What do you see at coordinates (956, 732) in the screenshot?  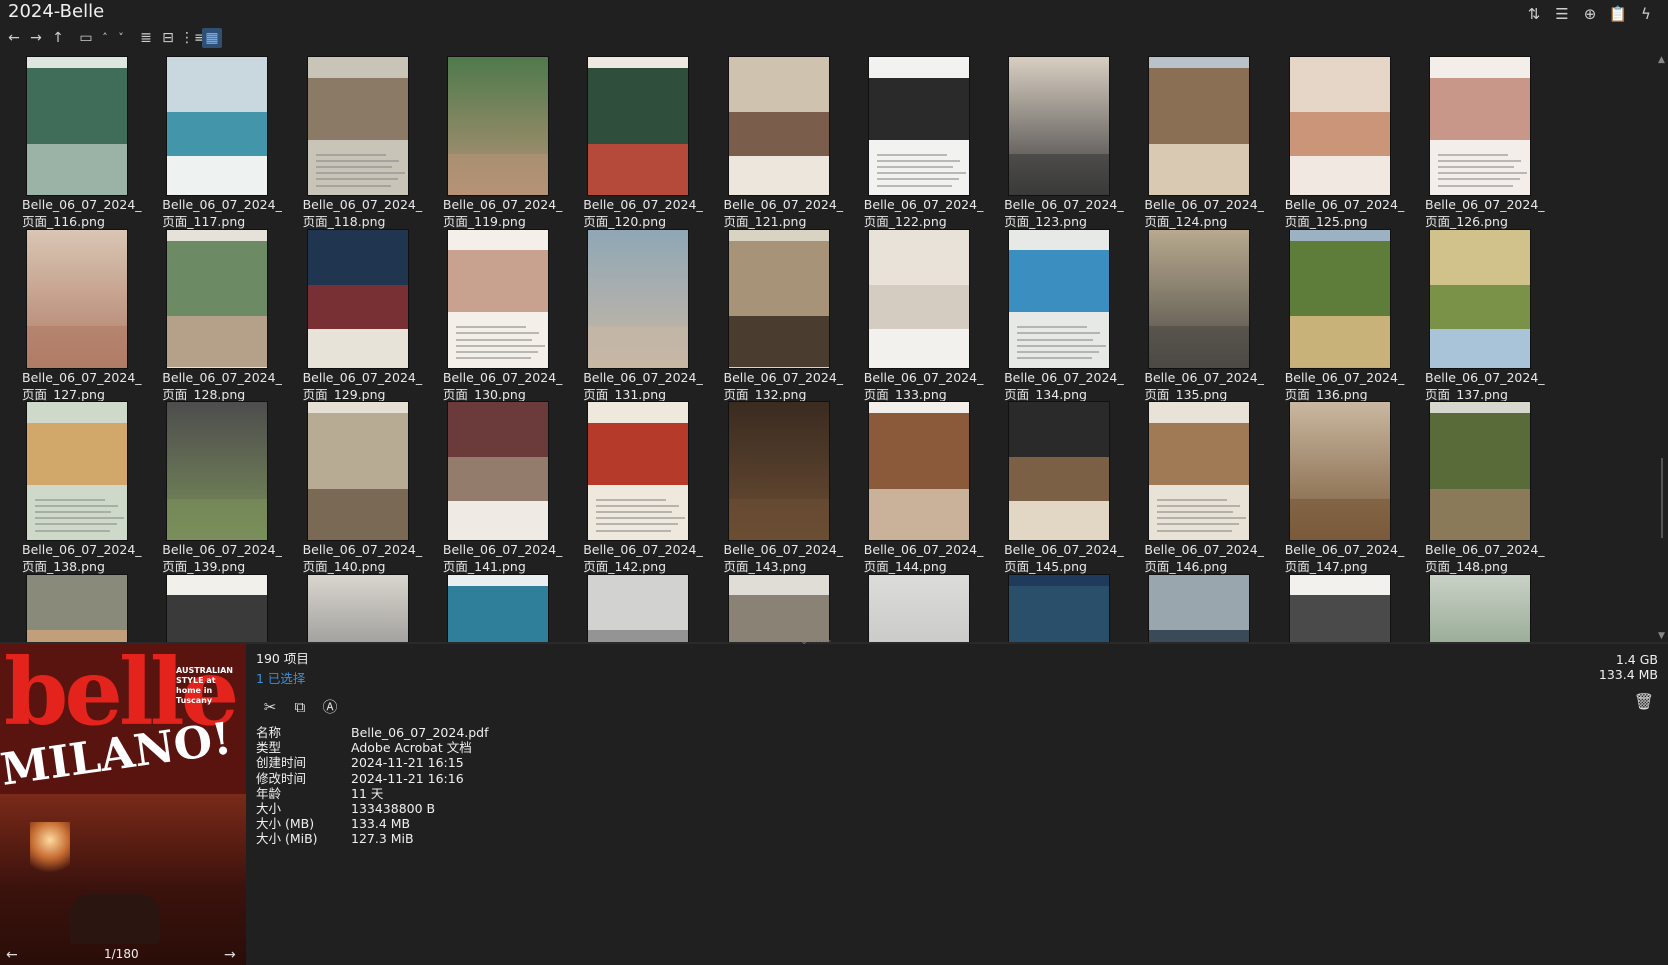 I see `property-row: 名称 Belle_06_07_2024.pdf` at bounding box center [956, 732].